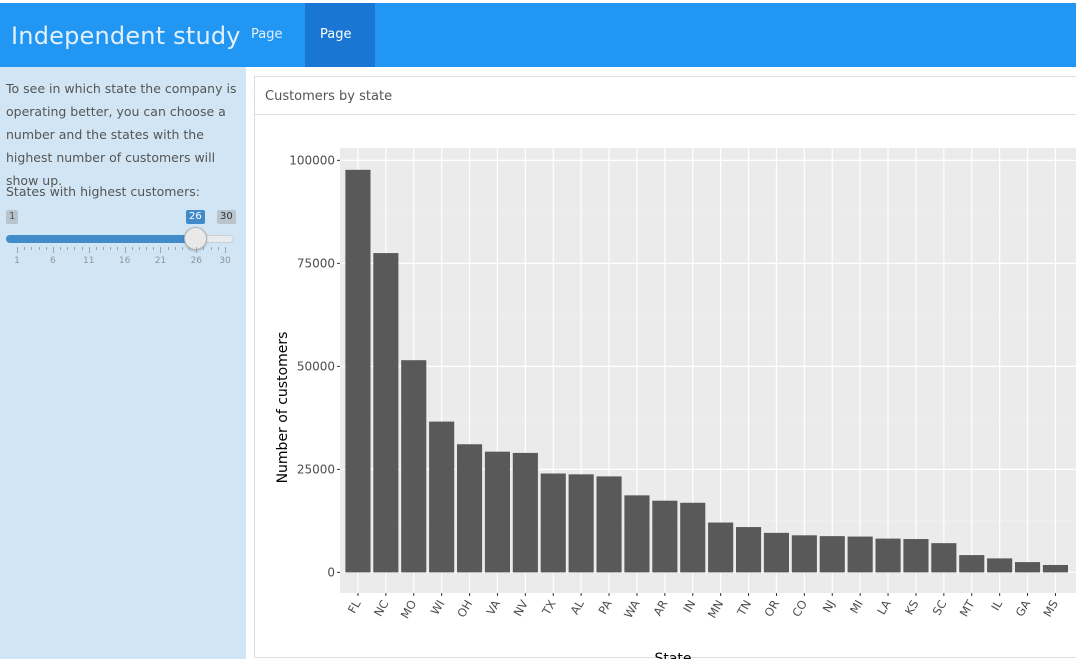 Image resolution: width=1076 pixels, height=659 pixels. I want to click on slider-min-badge: 1, so click(12, 217).